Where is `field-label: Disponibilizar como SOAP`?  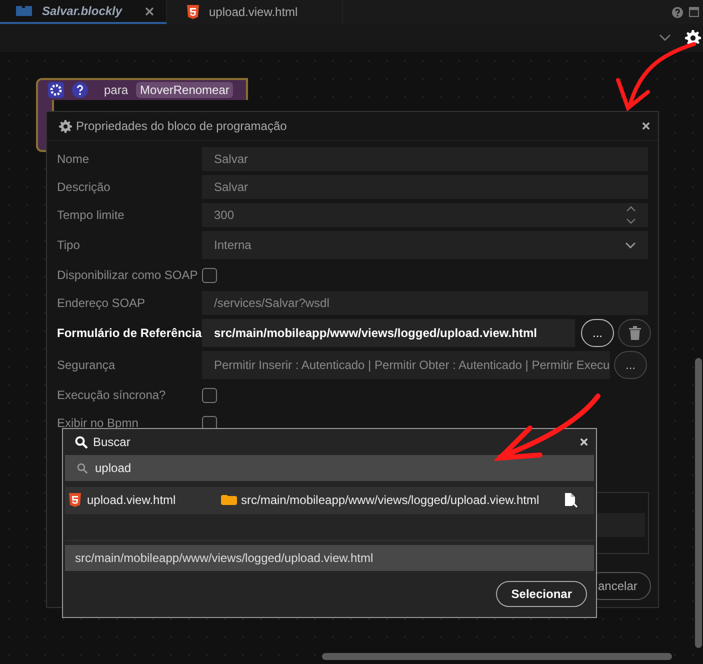 field-label: Disponibilizar como SOAP is located at coordinates (128, 275).